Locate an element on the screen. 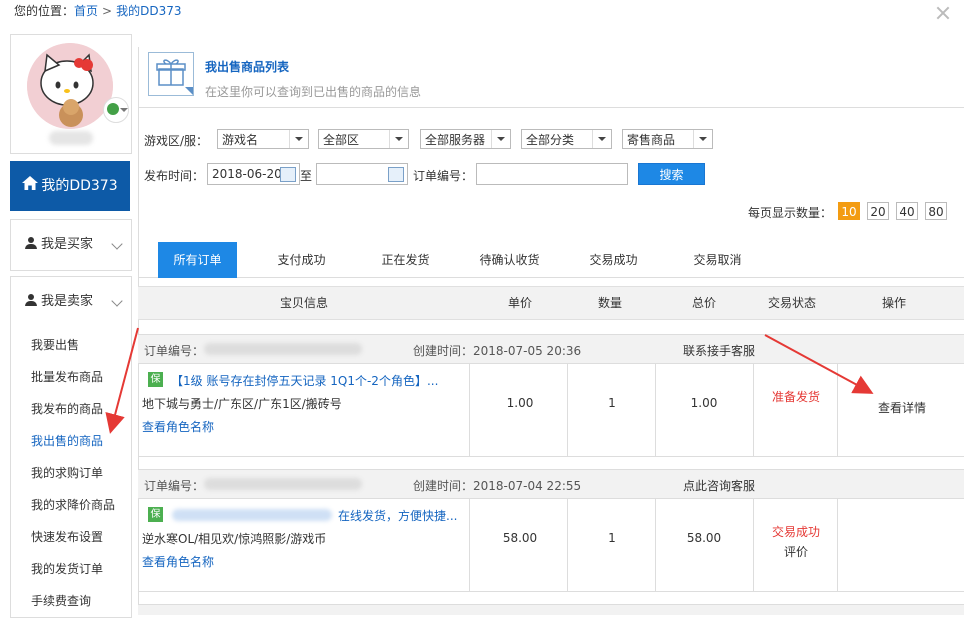 This screenshot has width=964, height=618. server-select: 全部服务器 is located at coordinates (465, 139).